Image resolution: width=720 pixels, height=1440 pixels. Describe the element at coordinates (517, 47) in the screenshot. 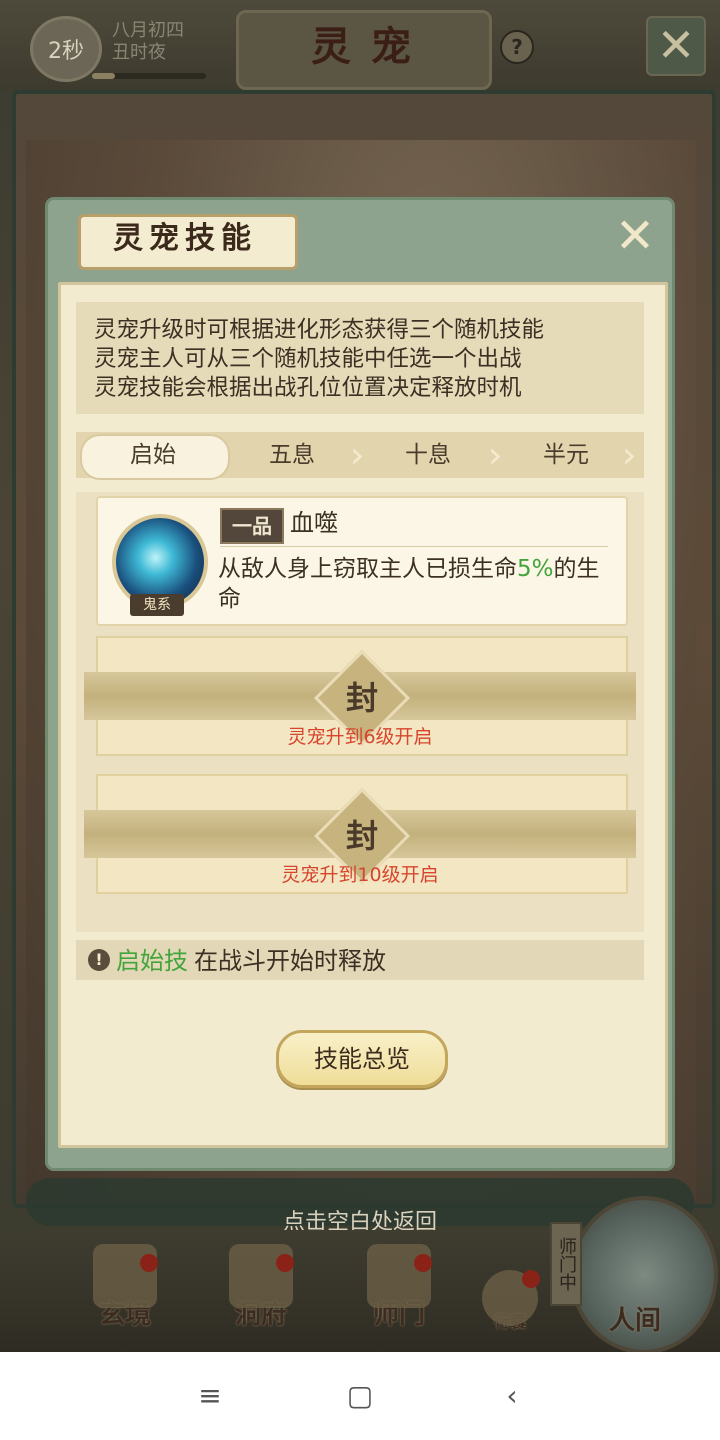

I see `question-icon: ?` at that location.